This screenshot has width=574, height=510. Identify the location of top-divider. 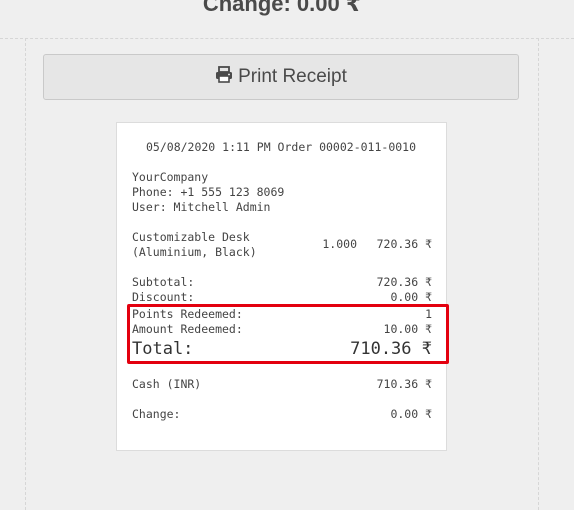
(287, 38).